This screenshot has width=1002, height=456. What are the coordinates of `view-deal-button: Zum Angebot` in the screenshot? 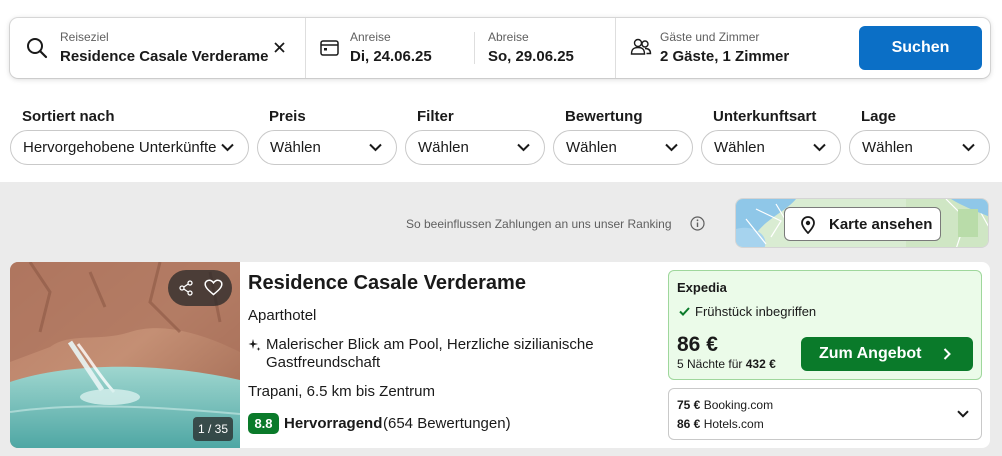 It's located at (887, 354).